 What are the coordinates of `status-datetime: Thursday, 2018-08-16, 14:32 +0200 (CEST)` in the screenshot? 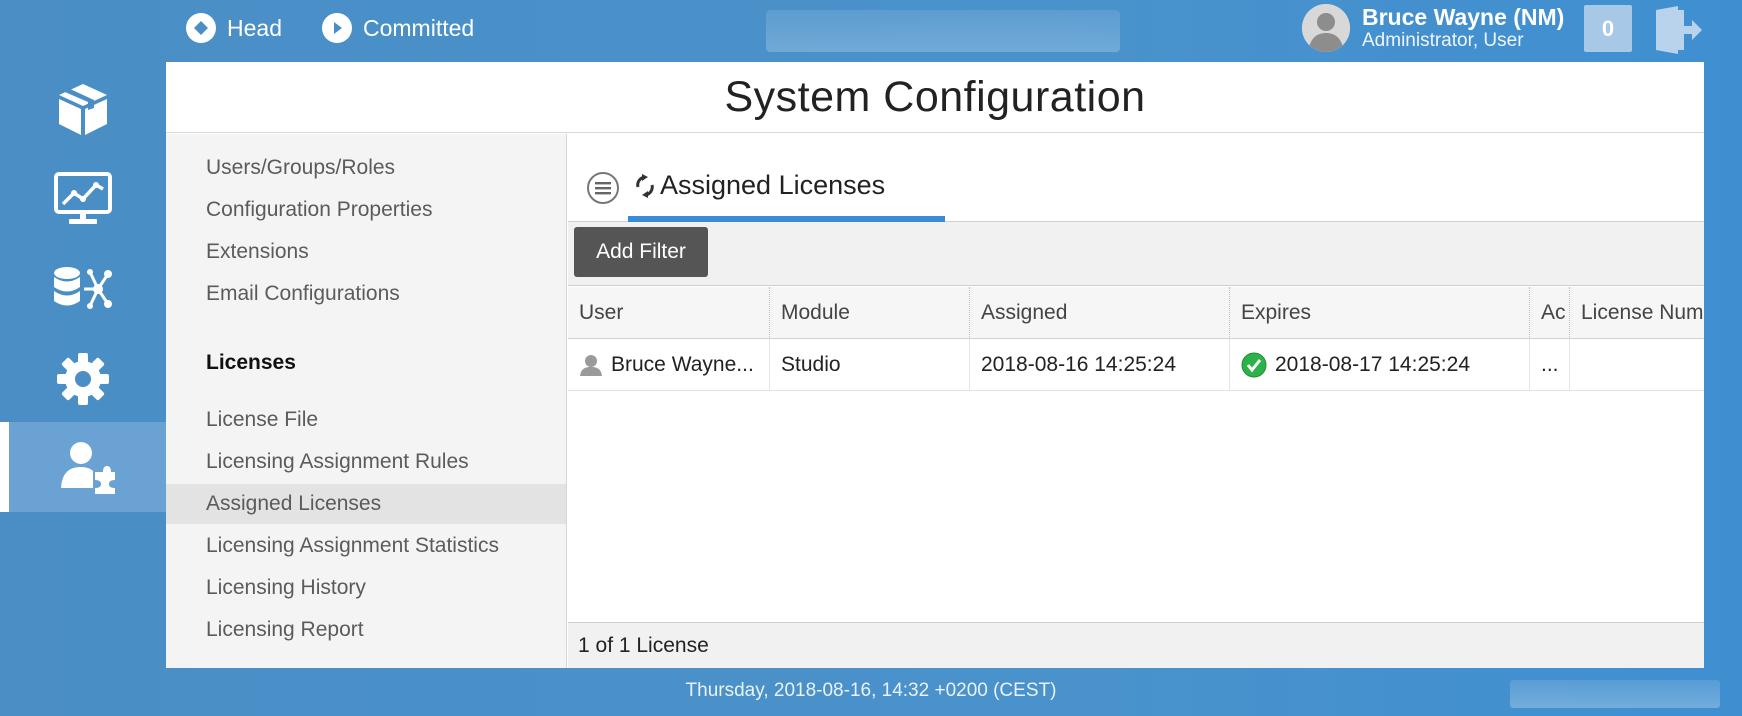 It's located at (871, 690).